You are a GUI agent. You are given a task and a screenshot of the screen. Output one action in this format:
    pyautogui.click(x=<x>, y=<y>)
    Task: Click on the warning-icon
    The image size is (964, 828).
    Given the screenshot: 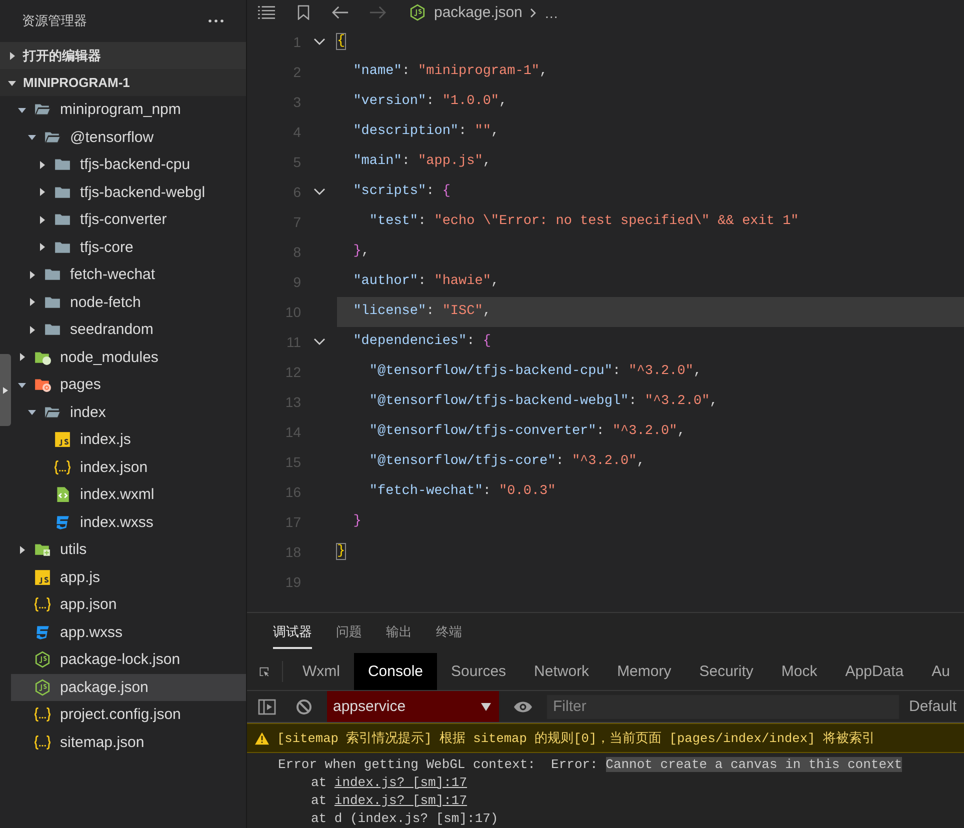 What is the action you would take?
    pyautogui.click(x=262, y=738)
    